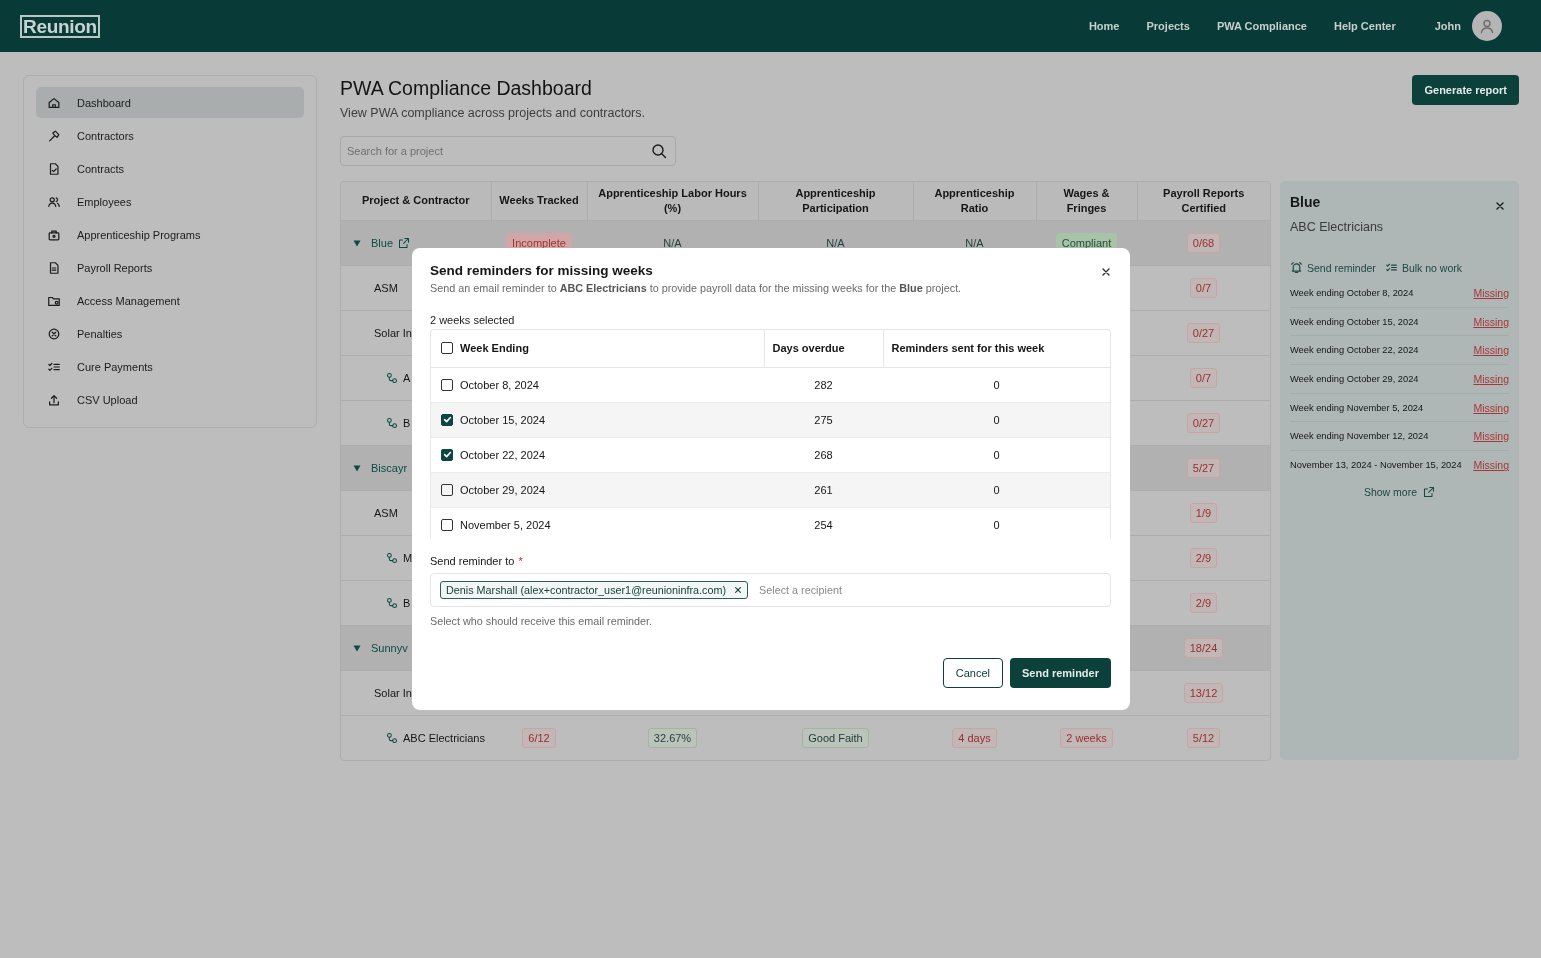  What do you see at coordinates (499, 384) in the screenshot?
I see `table-cell: October 8, 2024` at bounding box center [499, 384].